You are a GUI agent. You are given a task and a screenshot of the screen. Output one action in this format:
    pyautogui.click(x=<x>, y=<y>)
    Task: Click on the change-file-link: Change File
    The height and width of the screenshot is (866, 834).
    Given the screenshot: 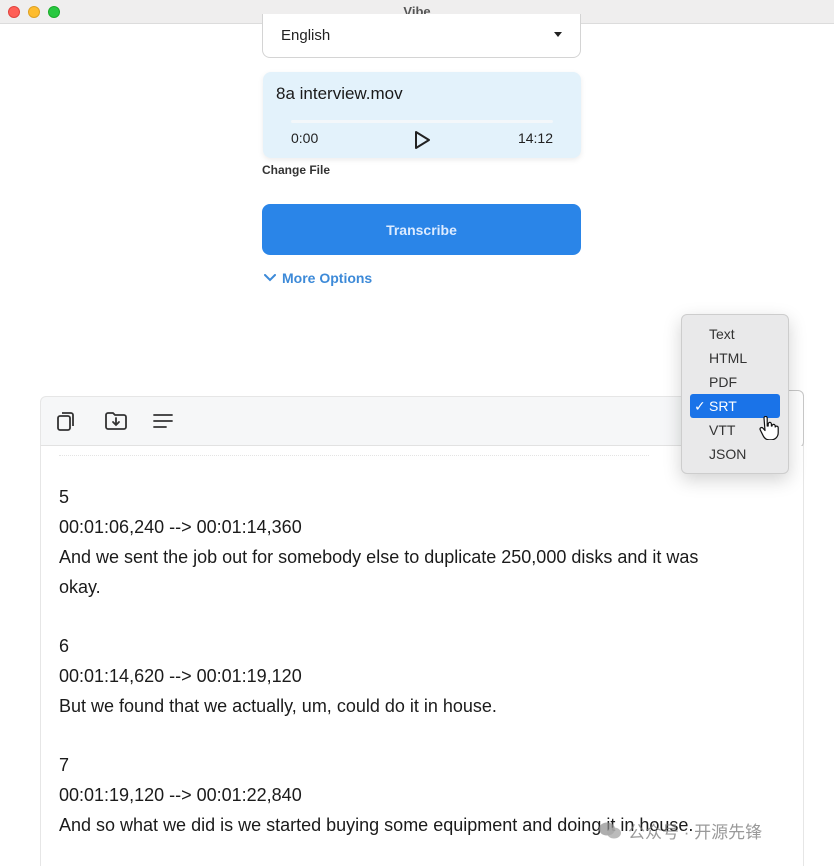 What is the action you would take?
    pyautogui.click(x=296, y=170)
    